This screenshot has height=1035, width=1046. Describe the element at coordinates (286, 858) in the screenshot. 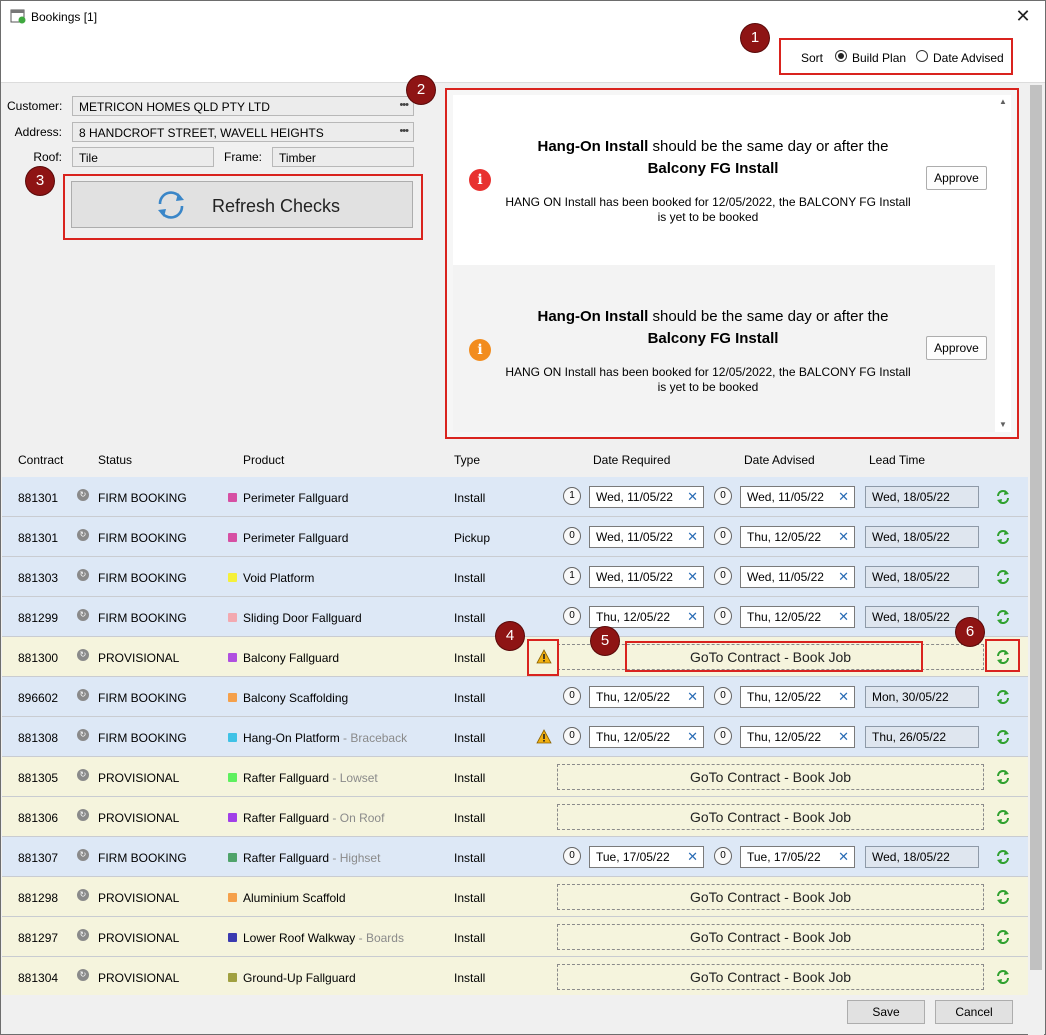

I see `product-name: Rafter Fallguard` at that location.